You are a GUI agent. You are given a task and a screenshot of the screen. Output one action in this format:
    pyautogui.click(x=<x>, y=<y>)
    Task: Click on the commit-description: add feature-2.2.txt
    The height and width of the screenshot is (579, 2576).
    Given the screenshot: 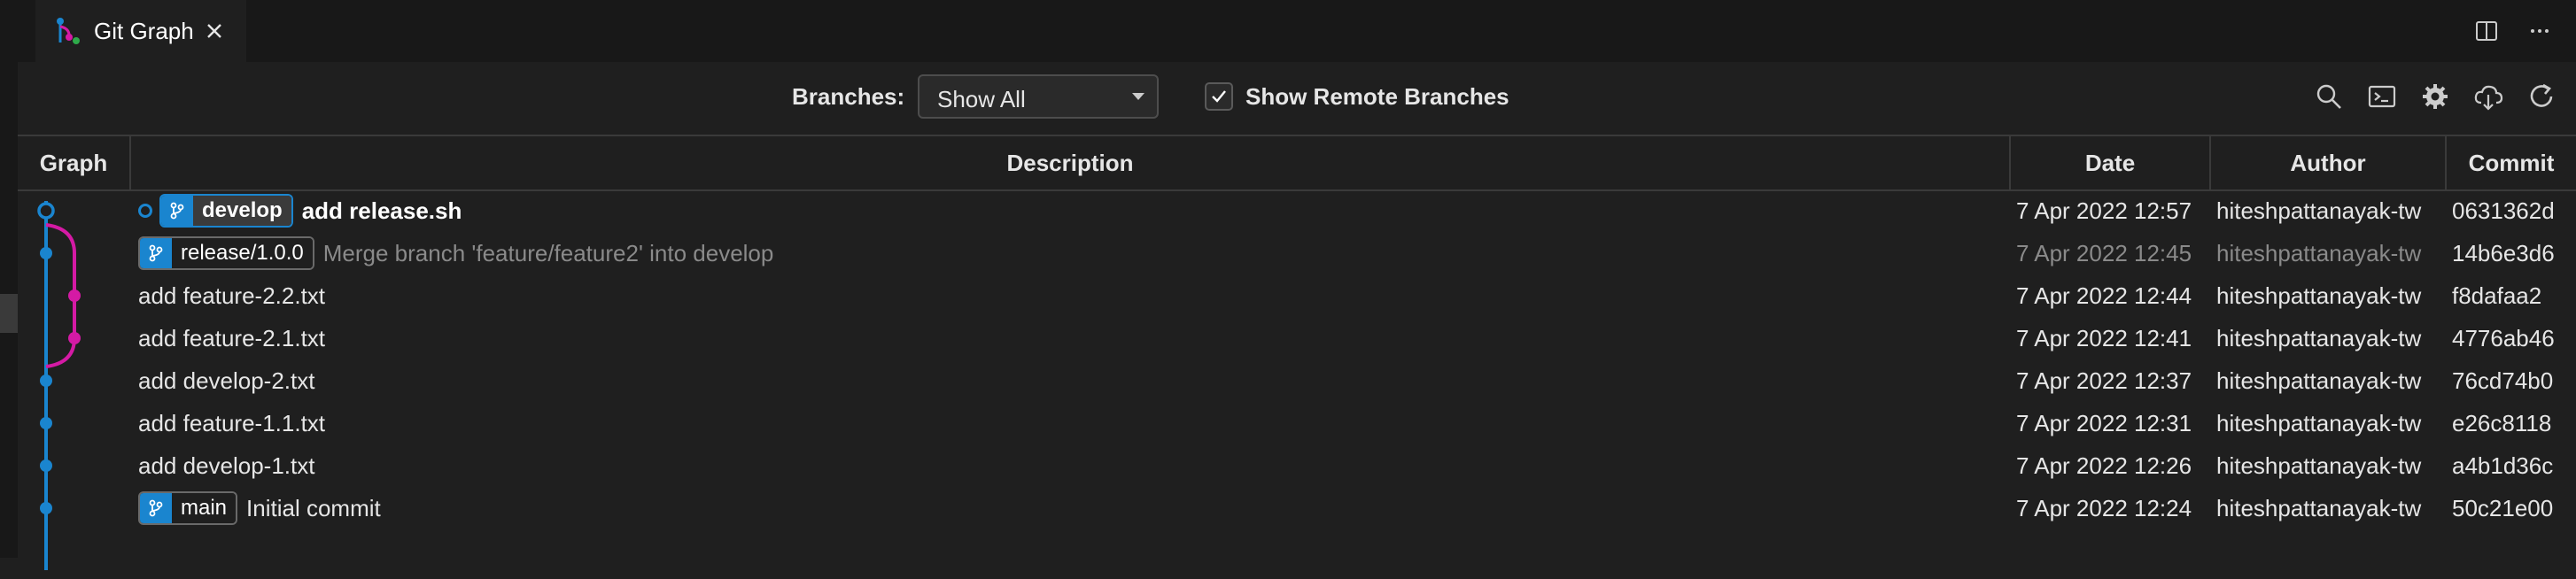 What is the action you would take?
    pyautogui.click(x=231, y=295)
    